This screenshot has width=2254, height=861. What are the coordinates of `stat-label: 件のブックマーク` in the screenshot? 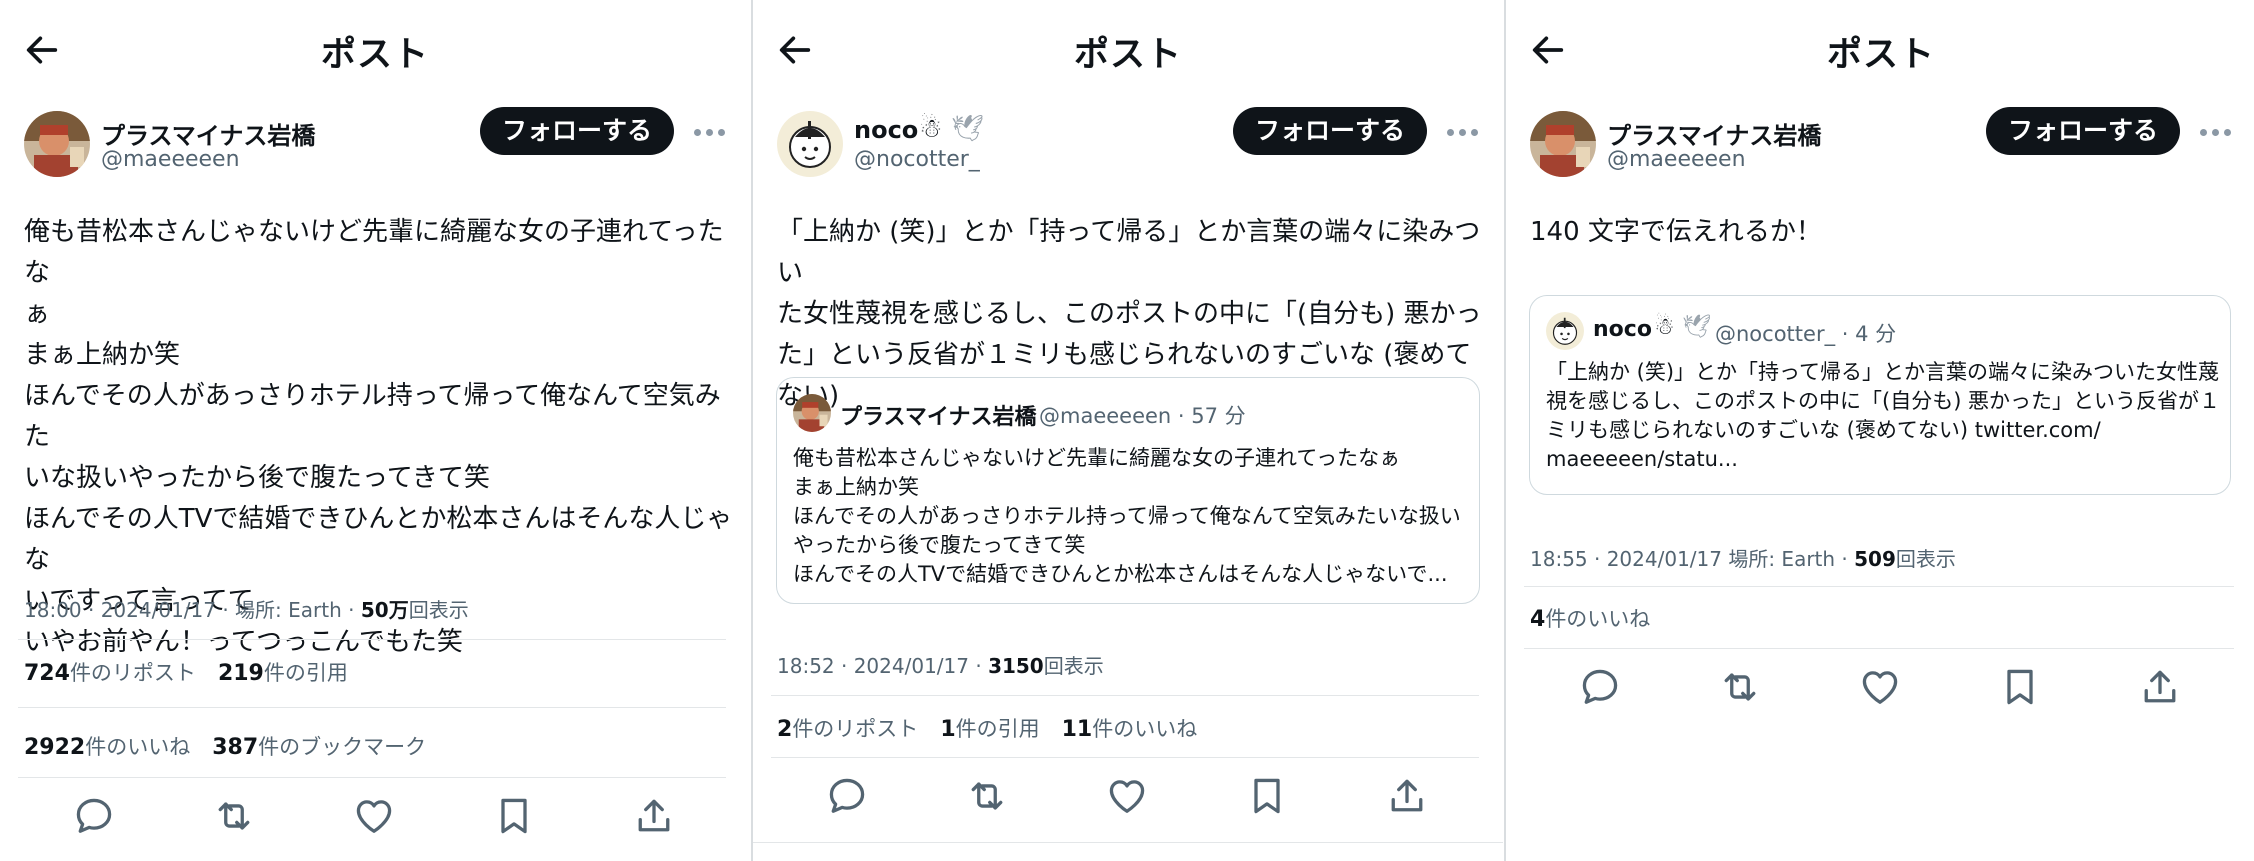 It's located at (342, 747).